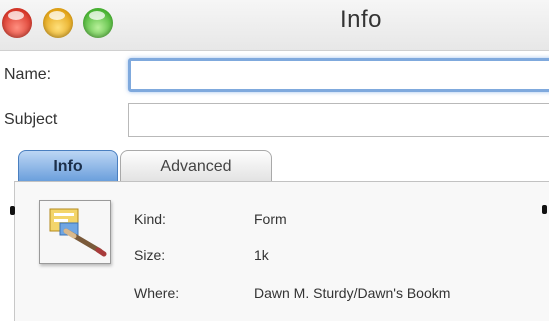 The image size is (549, 321). What do you see at coordinates (352, 293) in the screenshot?
I see `where-value: Dawn M. Sturdy/Dawn's Bookm` at bounding box center [352, 293].